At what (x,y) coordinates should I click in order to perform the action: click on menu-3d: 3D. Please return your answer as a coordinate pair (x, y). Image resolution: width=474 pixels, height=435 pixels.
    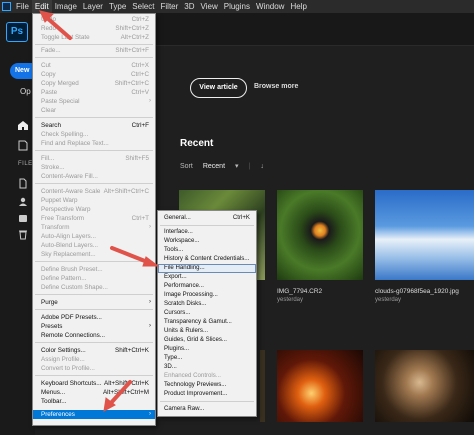
    Looking at the image, I should click on (189, 6).